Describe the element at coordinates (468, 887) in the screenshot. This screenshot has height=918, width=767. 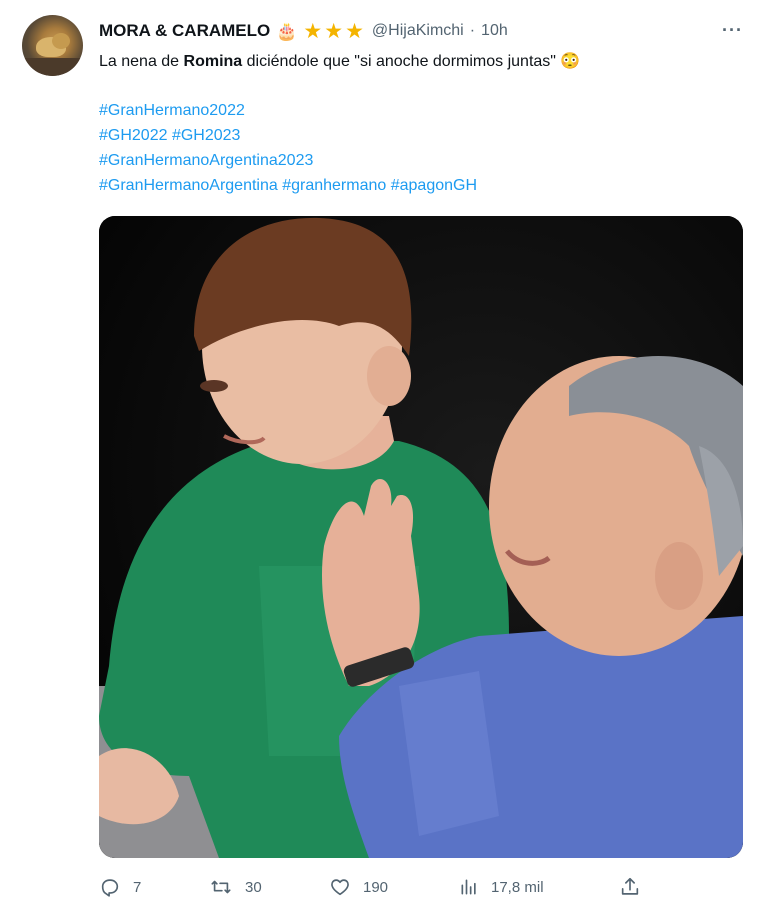
I see `views-icon` at that location.